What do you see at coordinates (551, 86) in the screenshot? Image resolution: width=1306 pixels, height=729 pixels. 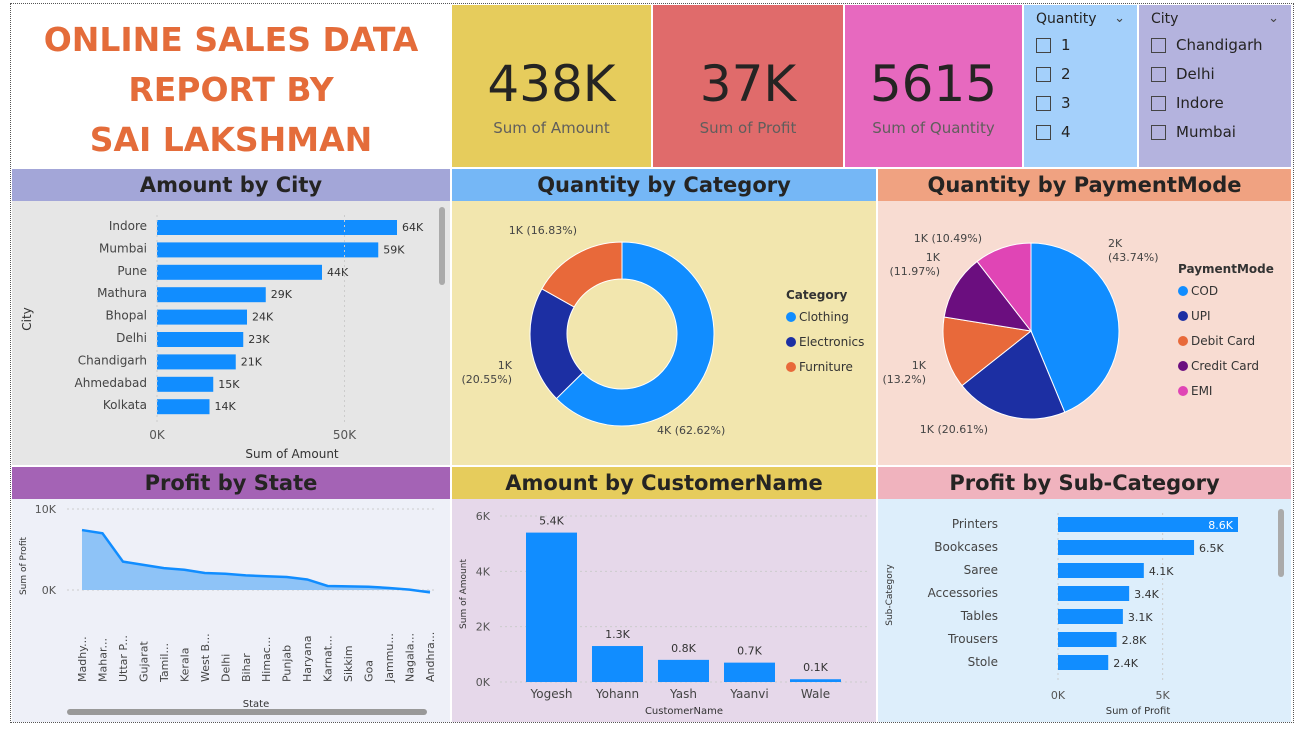 I see `kpi-card-amount: 438K Sum of Amount` at bounding box center [551, 86].